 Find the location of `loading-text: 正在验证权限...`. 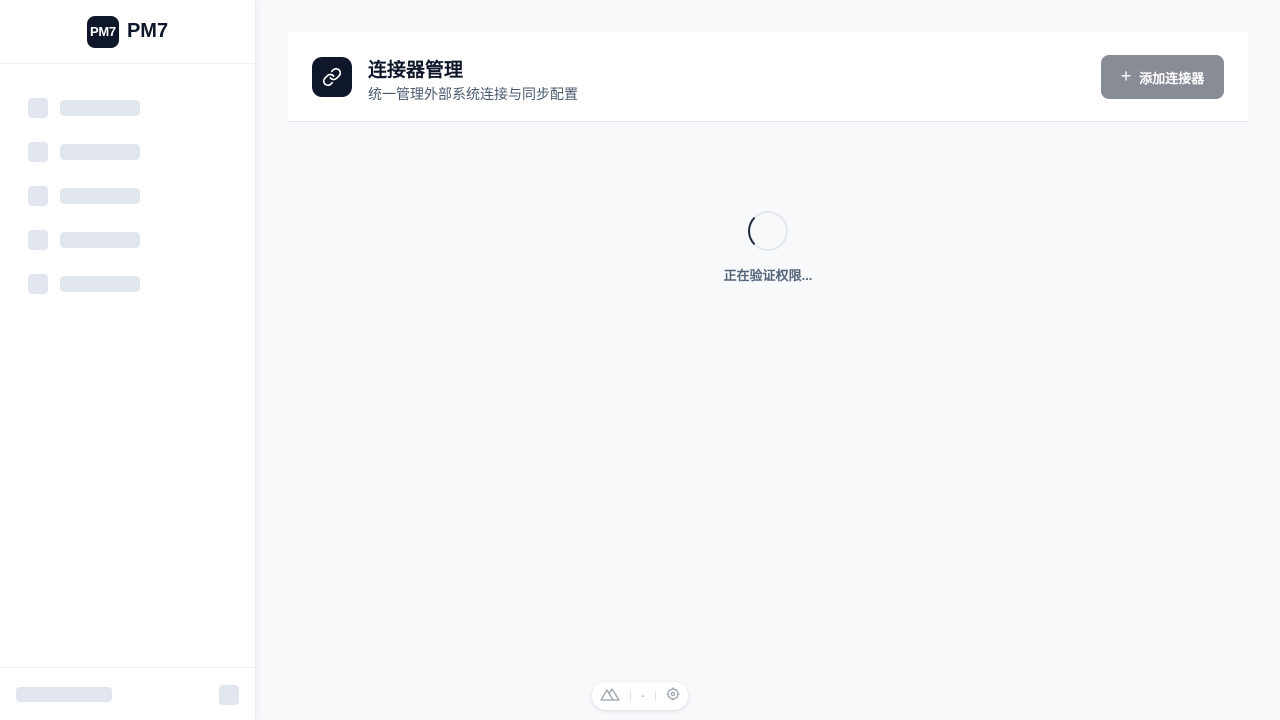

loading-text: 正在验证权限... is located at coordinates (768, 275).